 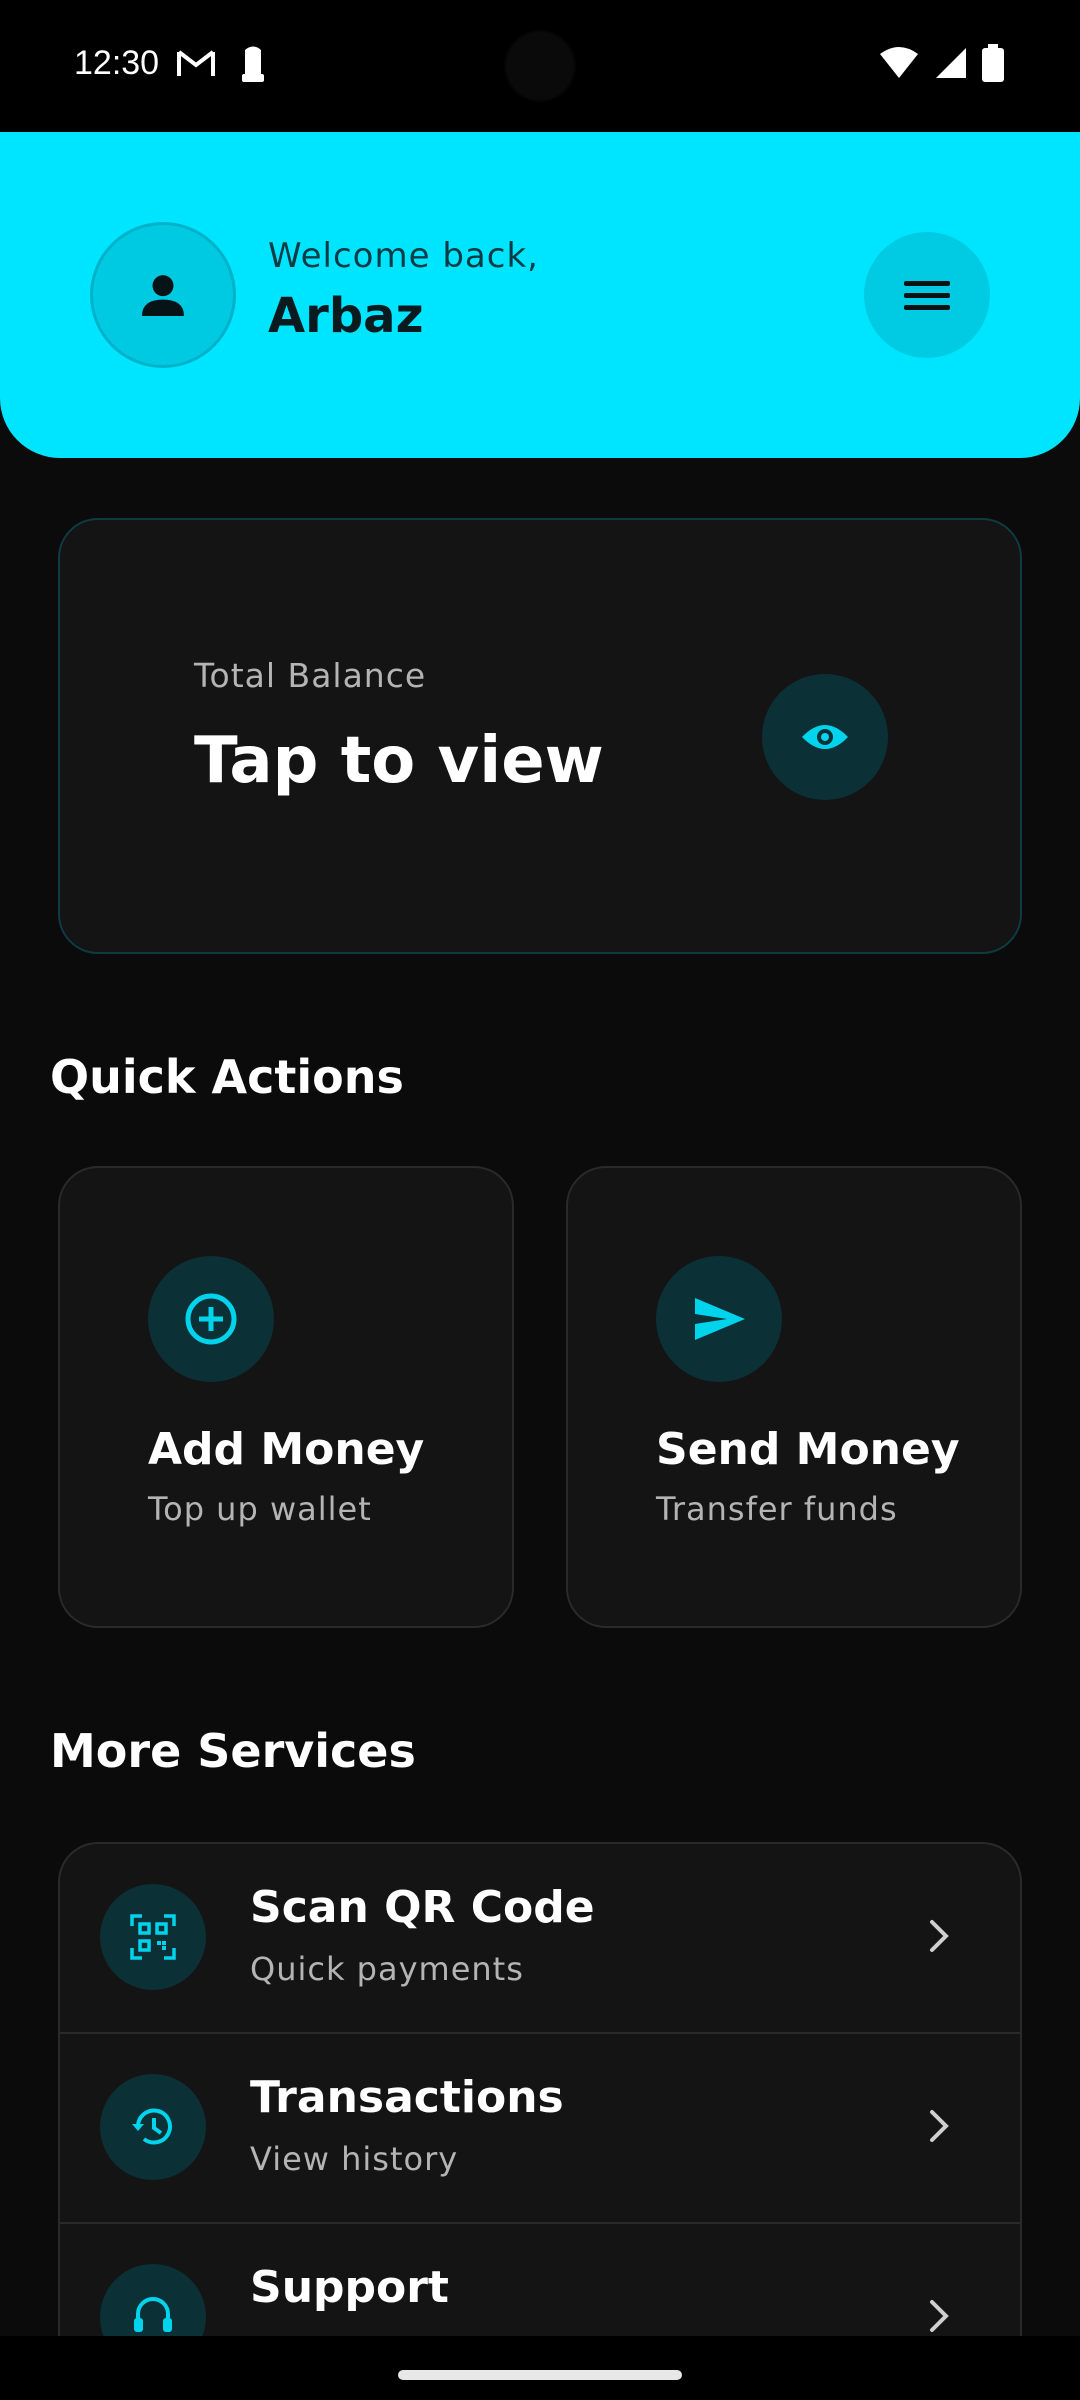 I want to click on send-money-title: Send Money, so click(x=808, y=1449).